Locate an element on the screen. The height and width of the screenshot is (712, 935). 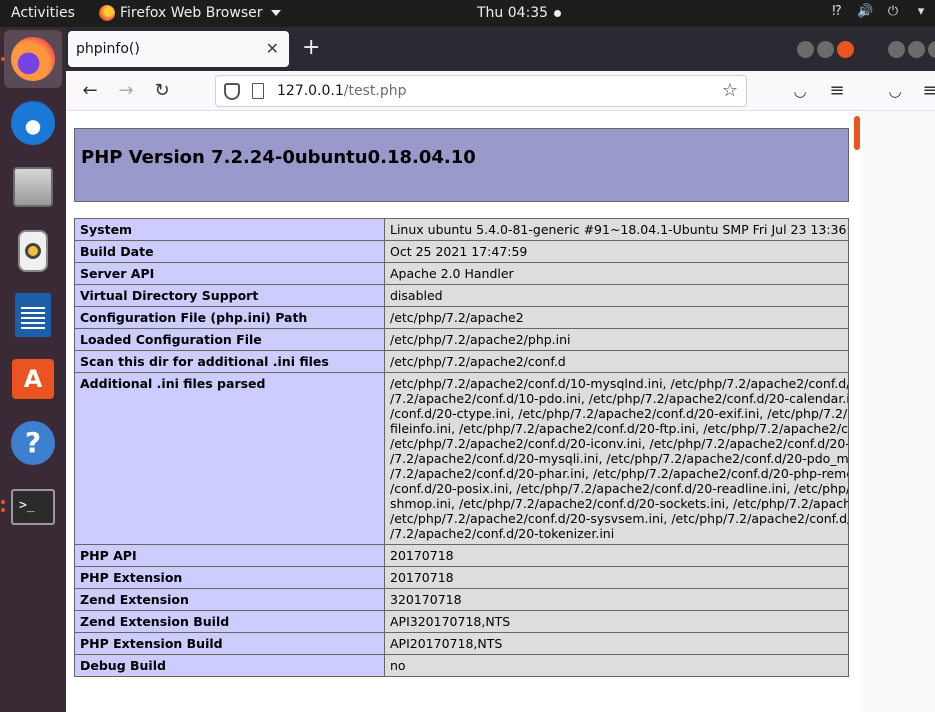
row-key: Debug Build is located at coordinates (229, 665).